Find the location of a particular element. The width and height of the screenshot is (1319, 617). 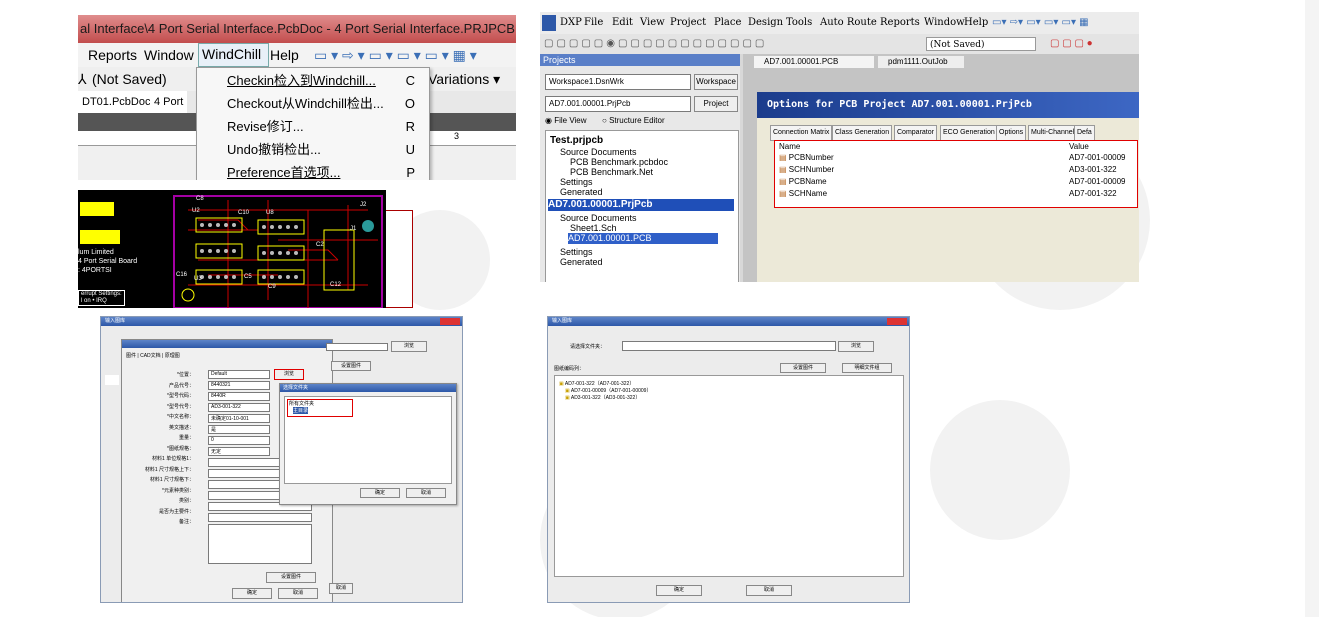

menu-project: Project is located at coordinates (688, 23).